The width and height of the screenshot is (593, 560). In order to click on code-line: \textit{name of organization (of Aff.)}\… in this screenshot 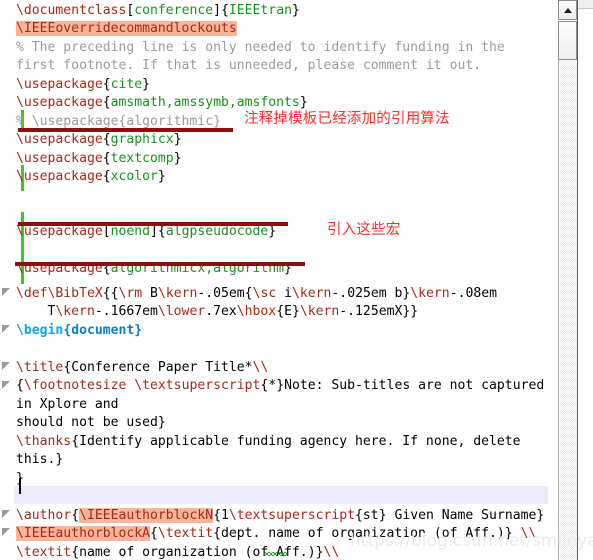, I will do `click(177, 552)`.